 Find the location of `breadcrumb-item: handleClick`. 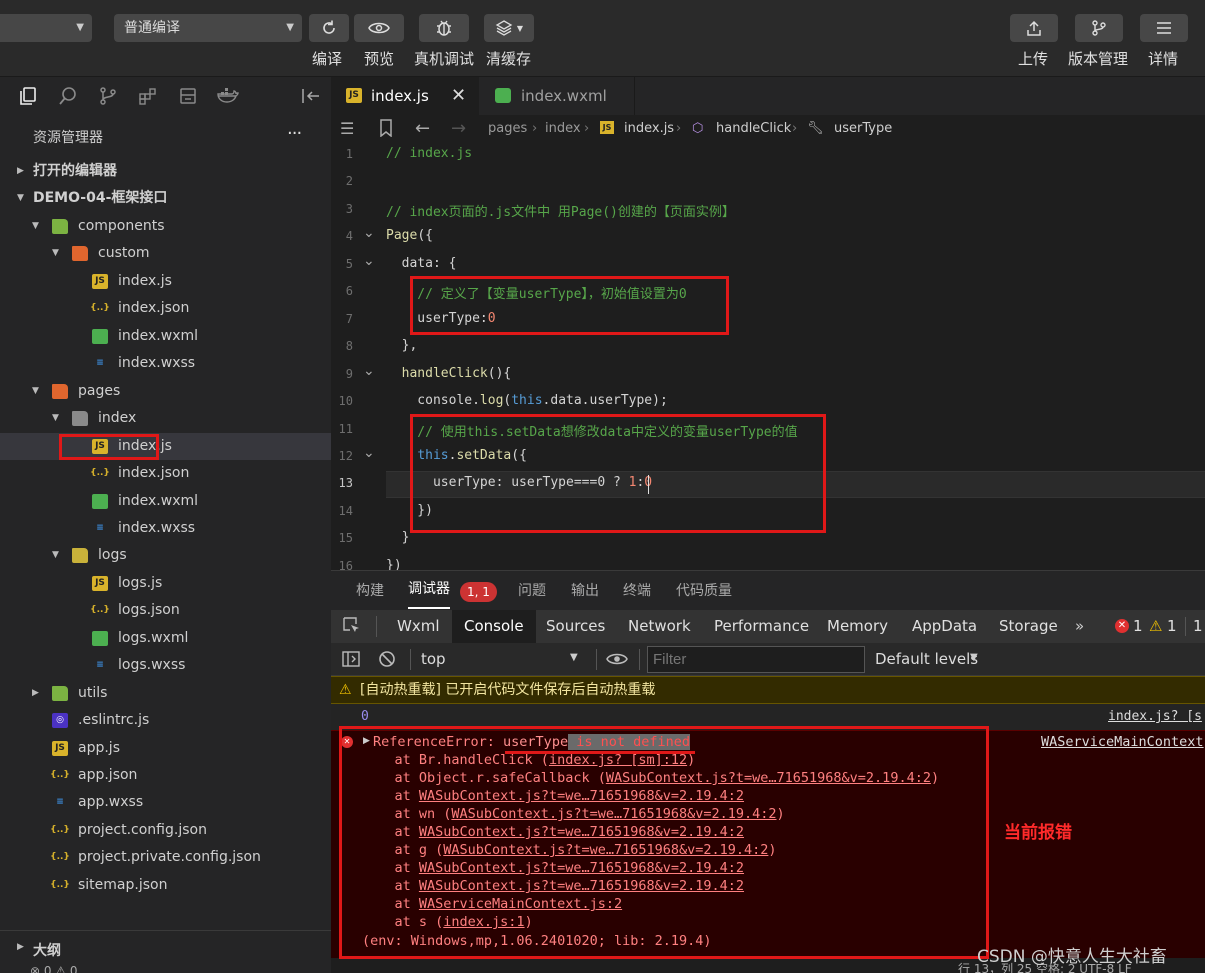

breadcrumb-item: handleClick is located at coordinates (753, 128).